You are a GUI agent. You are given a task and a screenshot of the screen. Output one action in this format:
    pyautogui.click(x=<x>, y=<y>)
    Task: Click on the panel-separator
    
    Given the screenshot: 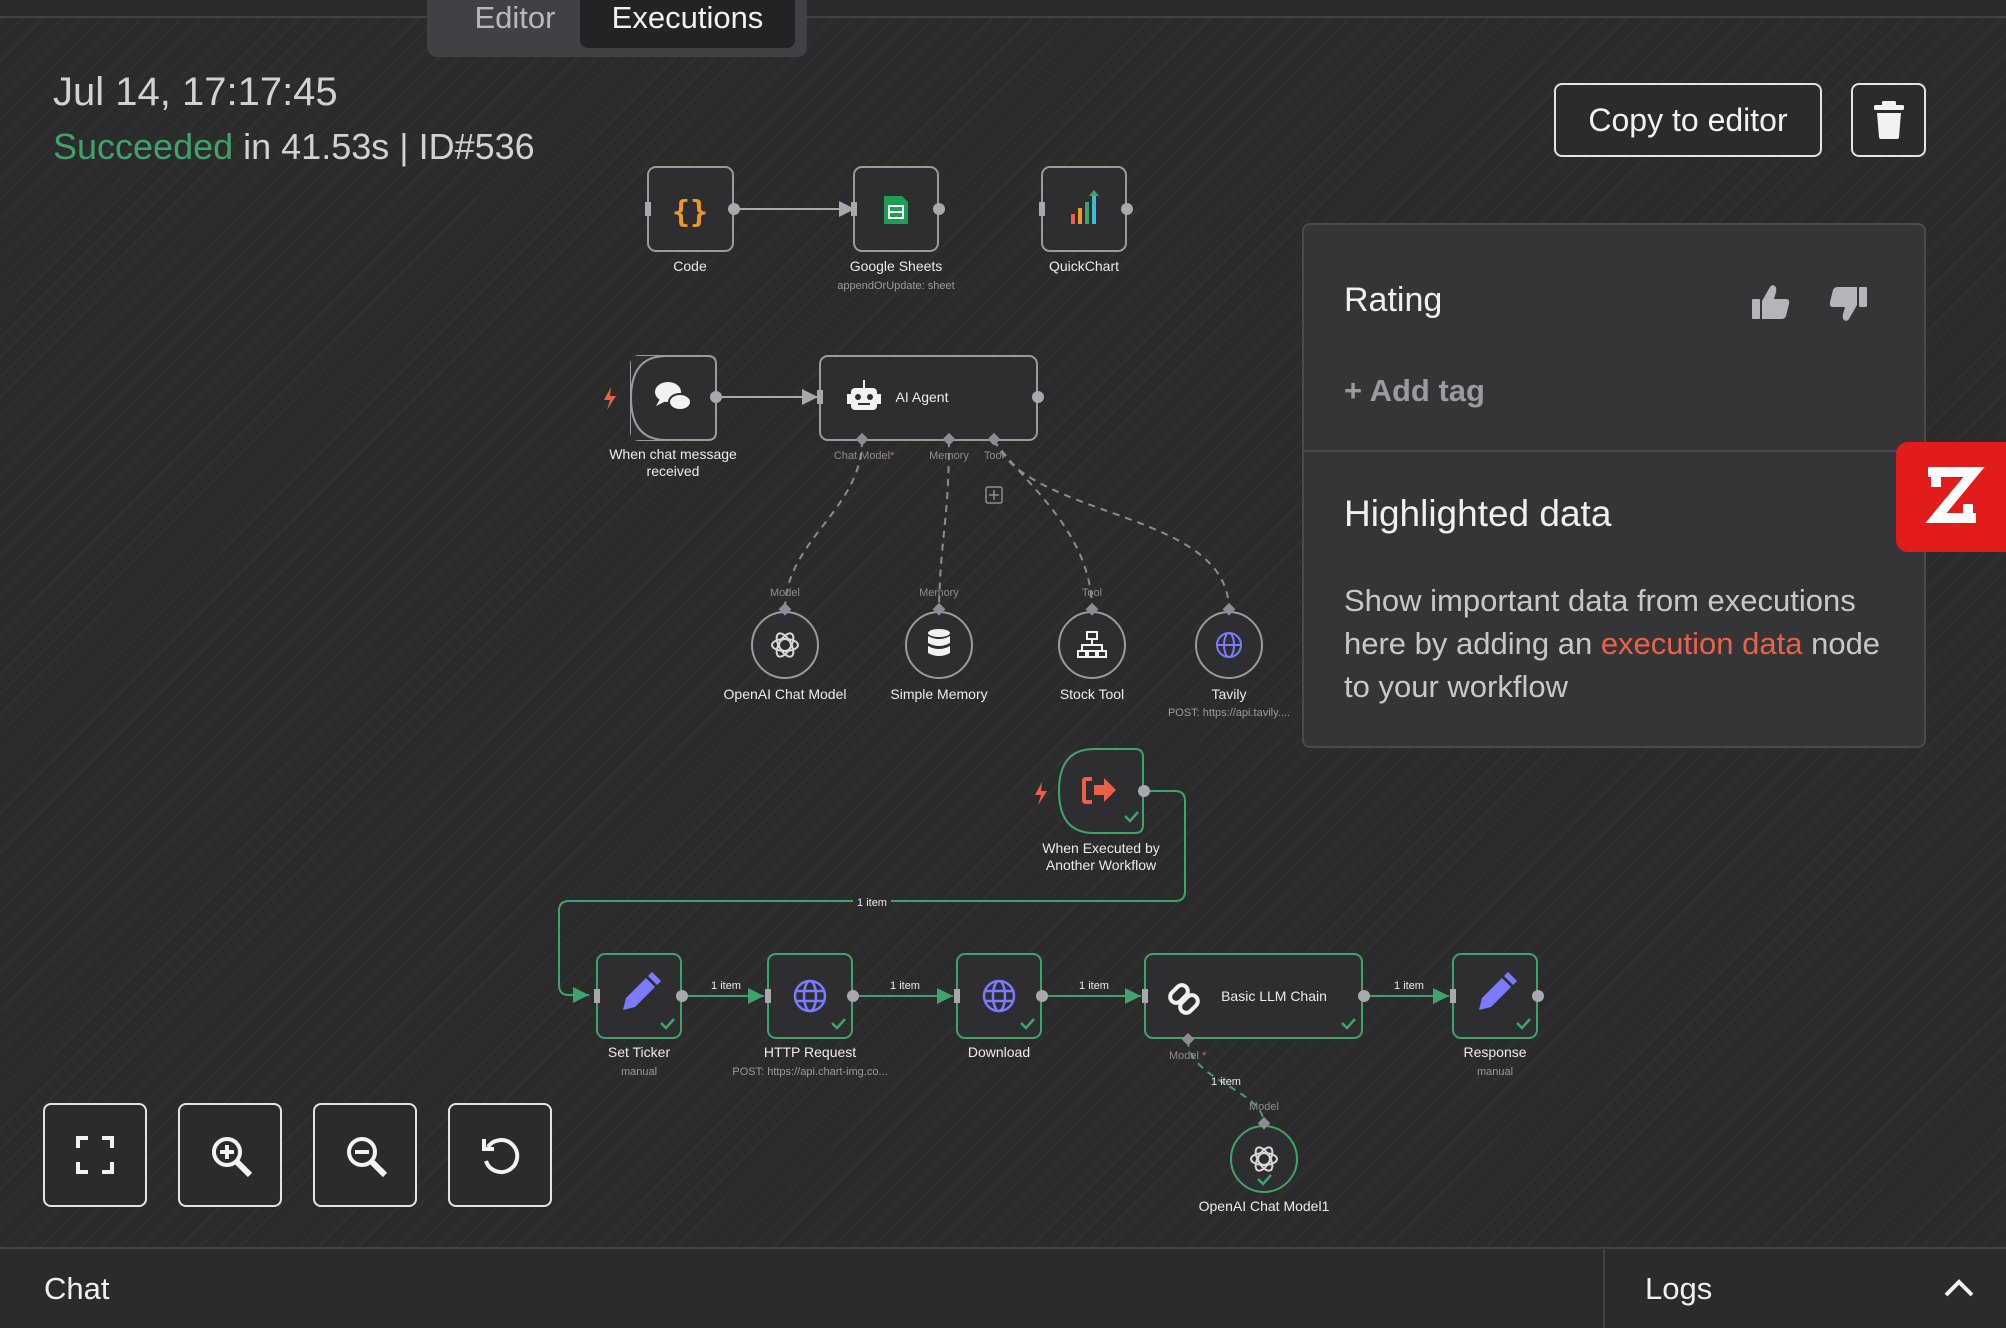 What is the action you would take?
    pyautogui.click(x=1604, y=1288)
    